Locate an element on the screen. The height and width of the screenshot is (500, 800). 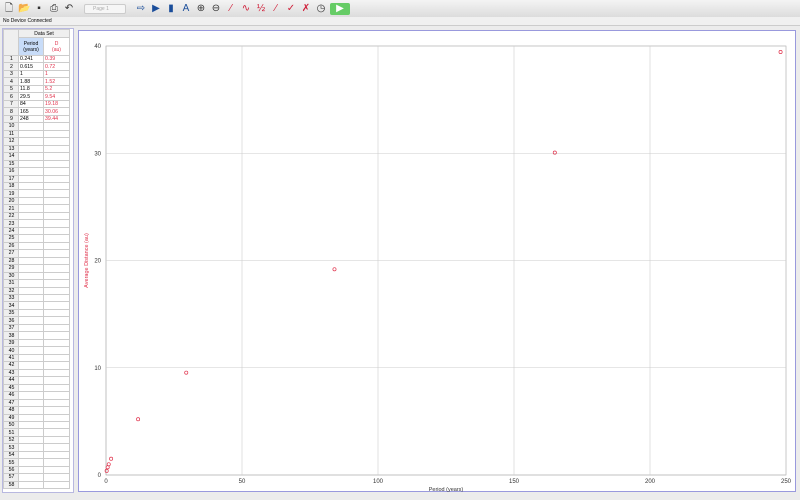
linear-fit-icon: ✓ is located at coordinates (291, 9).